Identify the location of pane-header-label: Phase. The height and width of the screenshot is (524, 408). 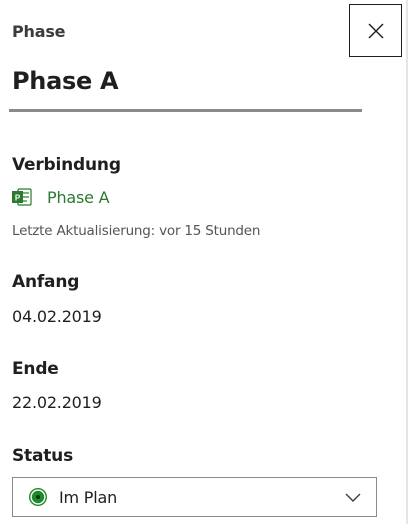
(39, 31).